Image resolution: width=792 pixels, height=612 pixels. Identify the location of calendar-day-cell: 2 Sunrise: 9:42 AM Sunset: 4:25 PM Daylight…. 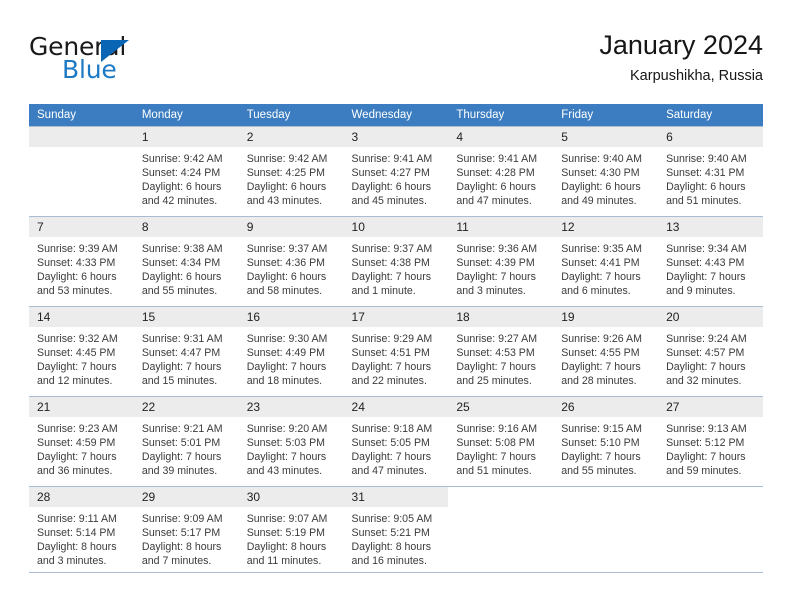
(291, 171).